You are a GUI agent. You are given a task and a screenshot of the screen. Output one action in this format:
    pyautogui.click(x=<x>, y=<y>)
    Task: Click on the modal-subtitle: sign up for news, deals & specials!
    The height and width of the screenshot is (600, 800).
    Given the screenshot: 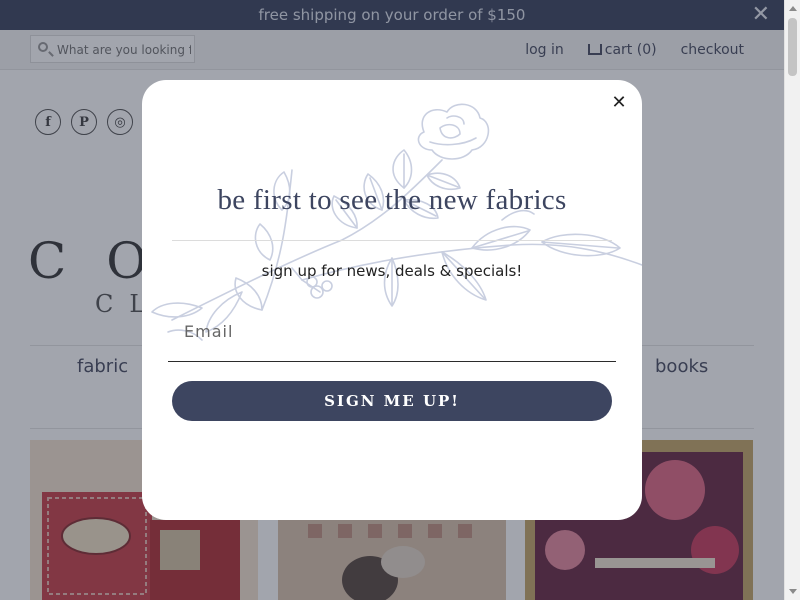 What is the action you would take?
    pyautogui.click(x=392, y=271)
    